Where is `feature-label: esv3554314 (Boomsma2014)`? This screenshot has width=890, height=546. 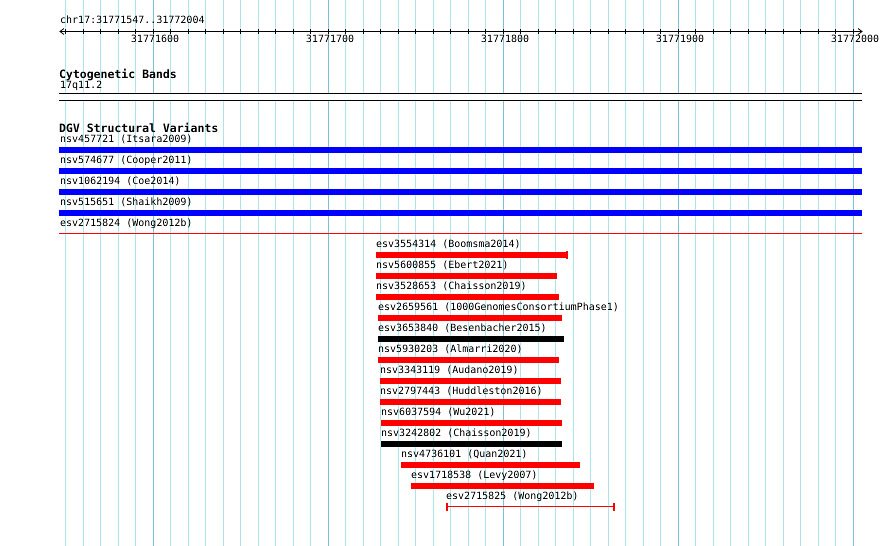
feature-label: esv3554314 (Boomsma2014) is located at coordinates (448, 245).